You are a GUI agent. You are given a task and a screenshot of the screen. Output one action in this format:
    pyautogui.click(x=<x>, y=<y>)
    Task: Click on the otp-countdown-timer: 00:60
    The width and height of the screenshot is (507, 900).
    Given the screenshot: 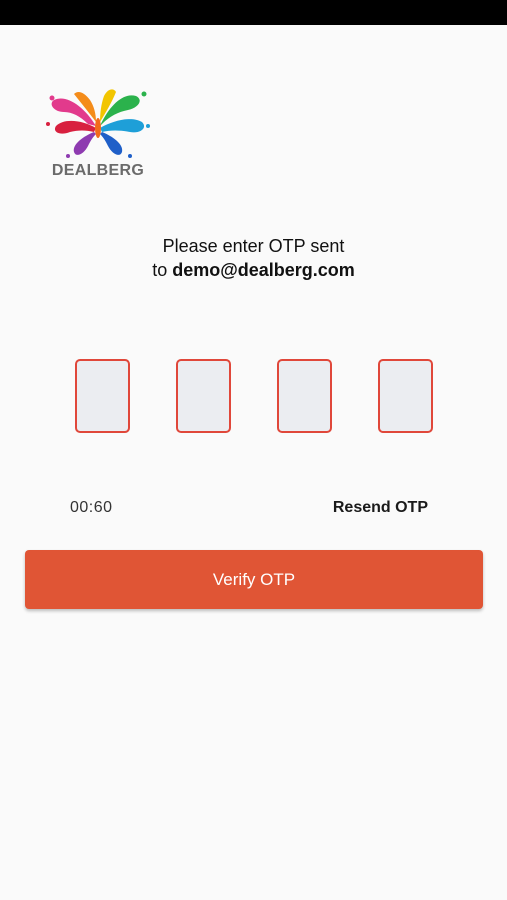 What is the action you would take?
    pyautogui.click(x=91, y=507)
    